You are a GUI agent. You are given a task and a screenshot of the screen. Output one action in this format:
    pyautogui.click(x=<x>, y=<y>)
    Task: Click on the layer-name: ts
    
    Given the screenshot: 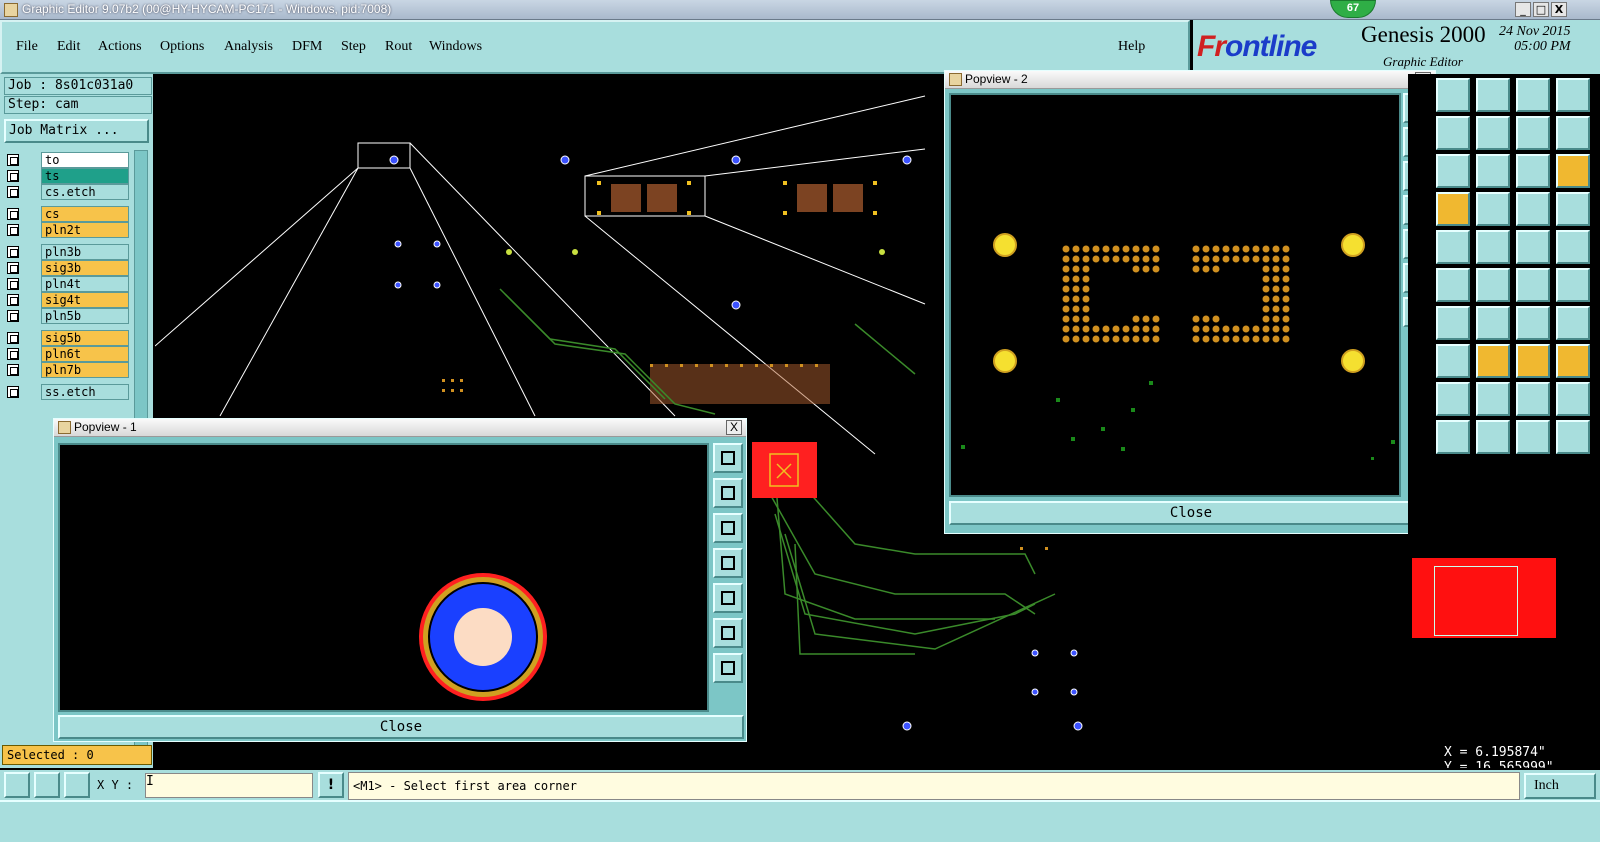 What is the action you would take?
    pyautogui.click(x=85, y=176)
    